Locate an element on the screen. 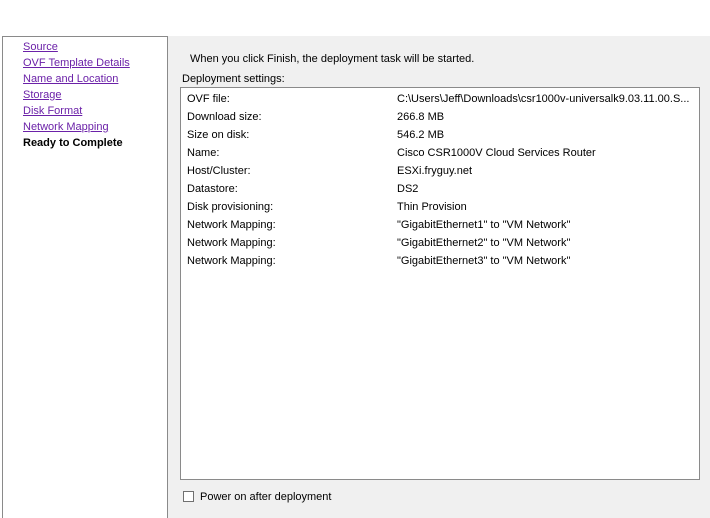 The height and width of the screenshot is (518, 710). setting-key: Download size: is located at coordinates (224, 117).